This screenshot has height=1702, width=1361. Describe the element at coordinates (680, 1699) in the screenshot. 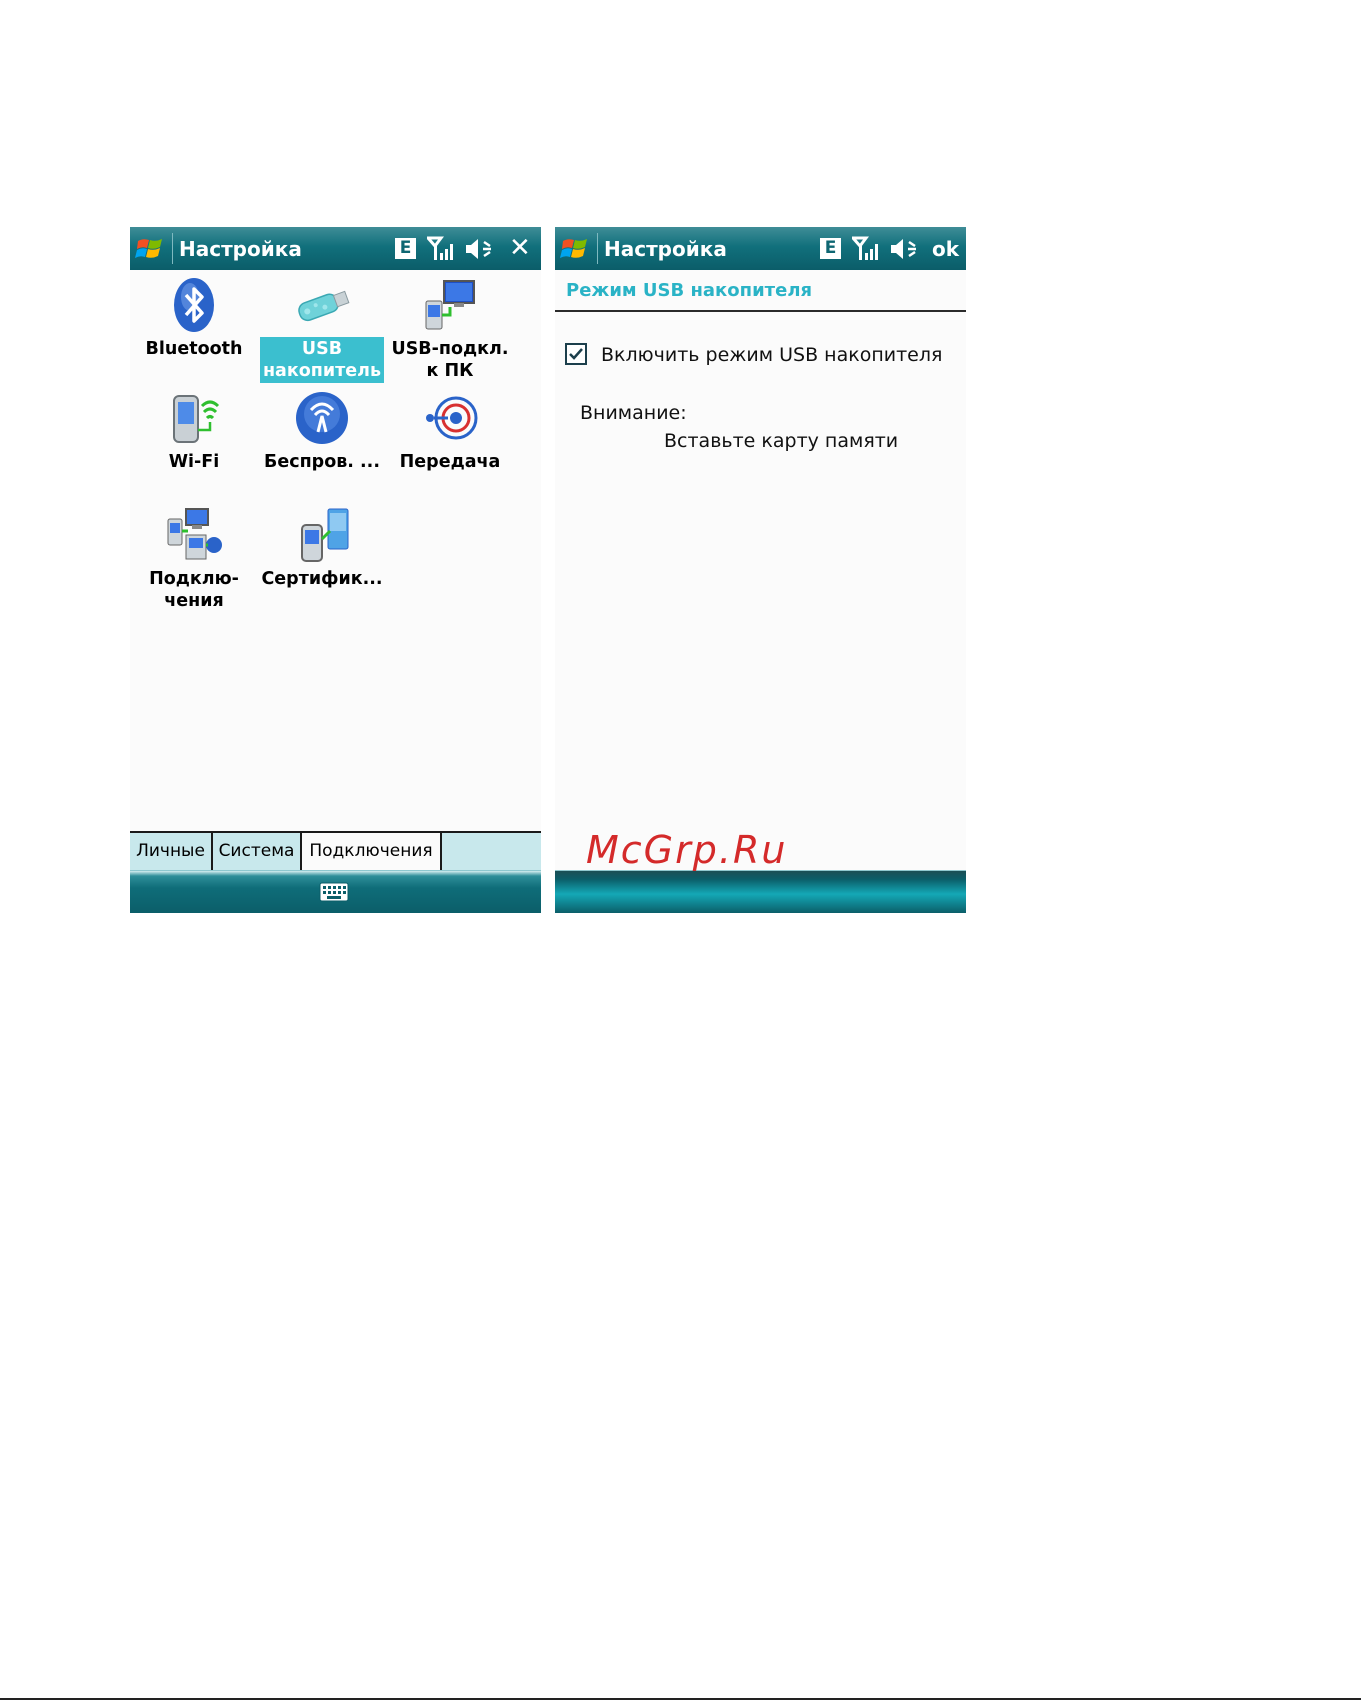

I see `page-bottom-rule` at that location.